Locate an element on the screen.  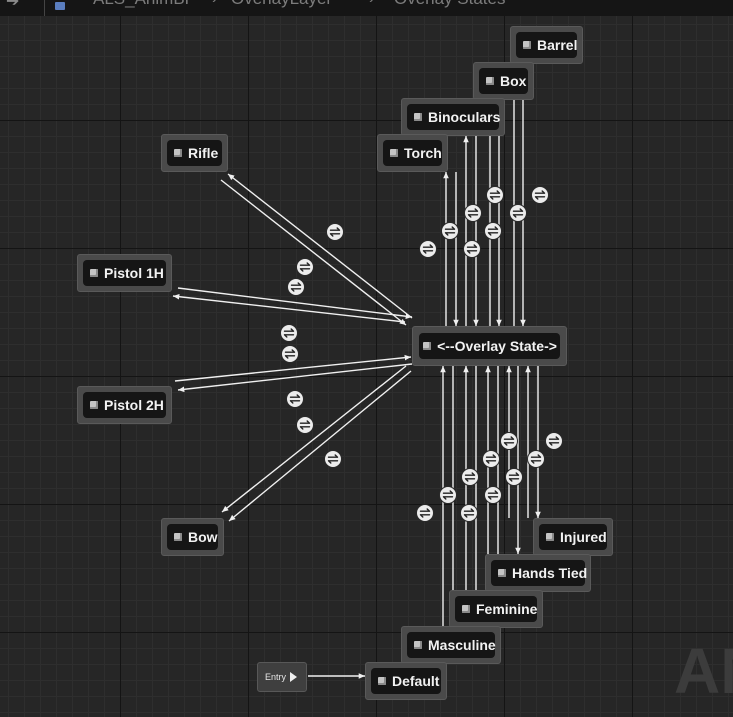
state-node-pistol-2h: Pistol 2H is located at coordinates (124, 405).